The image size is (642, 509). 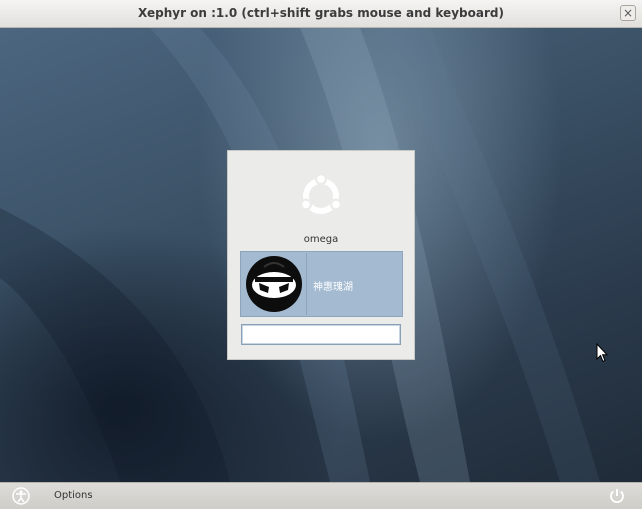 I want to click on password-input, so click(x=321, y=334).